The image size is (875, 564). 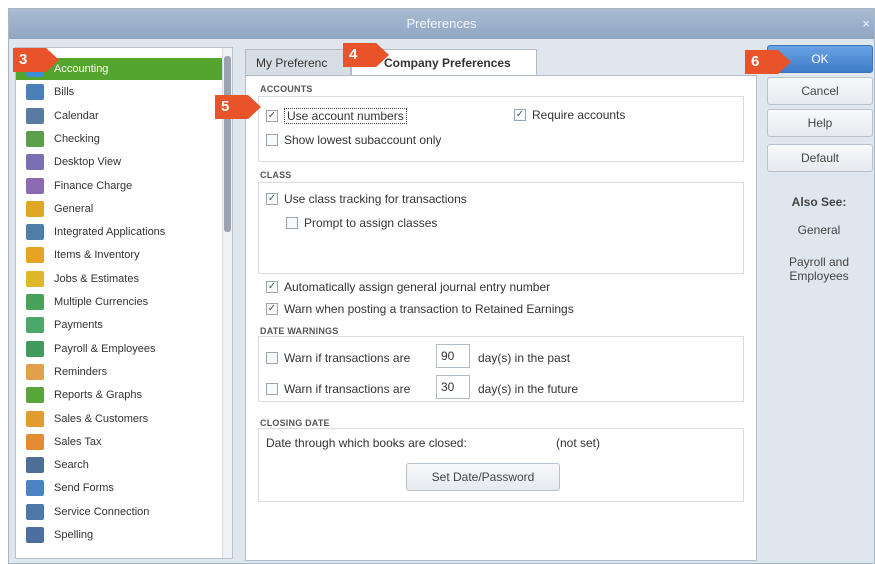 What do you see at coordinates (272, 389) in the screenshot?
I see `warn-future-checkbox` at bounding box center [272, 389].